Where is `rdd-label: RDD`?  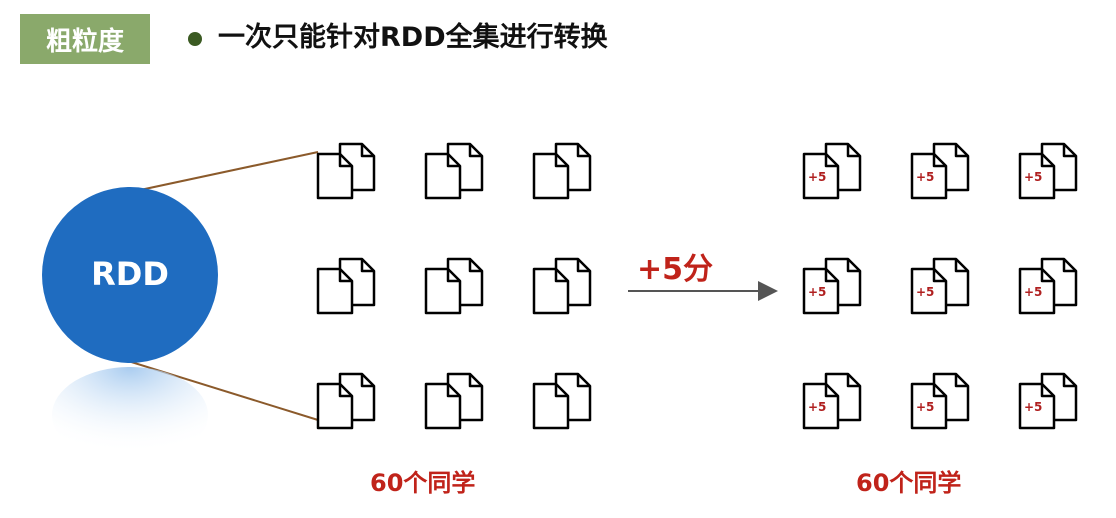 rdd-label: RDD is located at coordinates (130, 274).